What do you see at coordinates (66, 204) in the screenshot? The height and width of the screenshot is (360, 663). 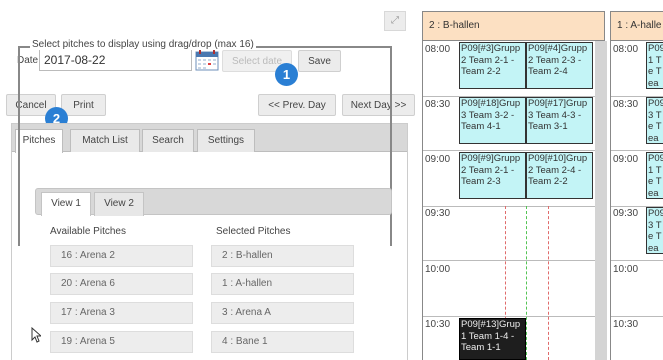 I see `tab-view-1: View 1` at bounding box center [66, 204].